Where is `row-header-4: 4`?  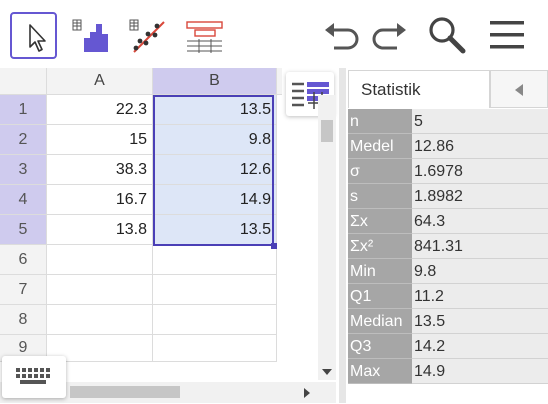
row-header-4: 4 is located at coordinates (23, 200).